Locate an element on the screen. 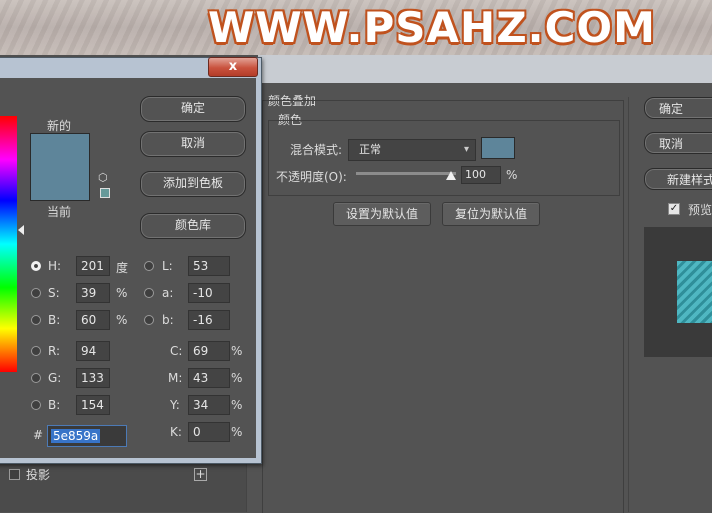 This screenshot has height=513, width=712. hex-input: 5e859a is located at coordinates (87, 436).